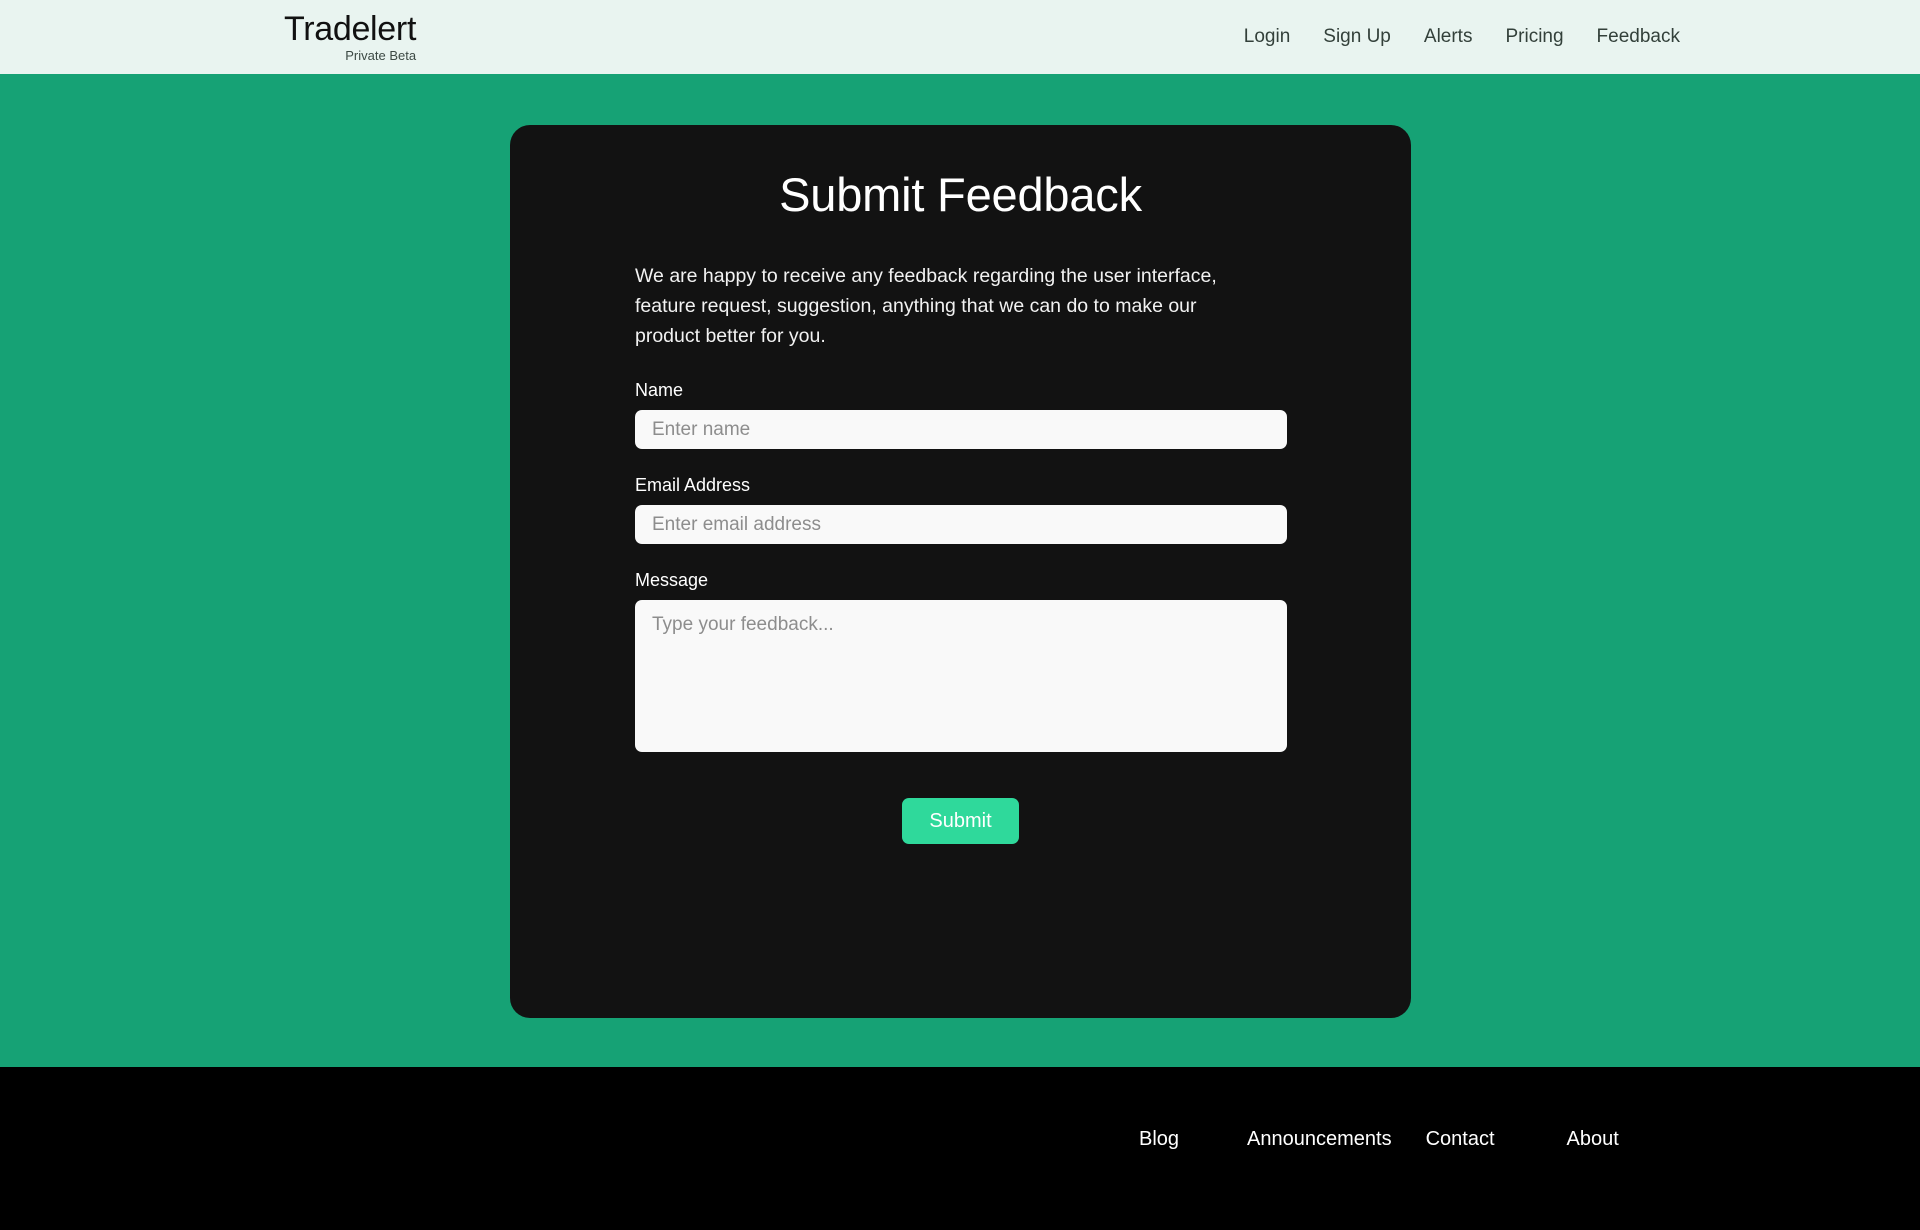 This screenshot has width=1920, height=1230. Describe the element at coordinates (672, 580) in the screenshot. I see `message-label: Message` at that location.